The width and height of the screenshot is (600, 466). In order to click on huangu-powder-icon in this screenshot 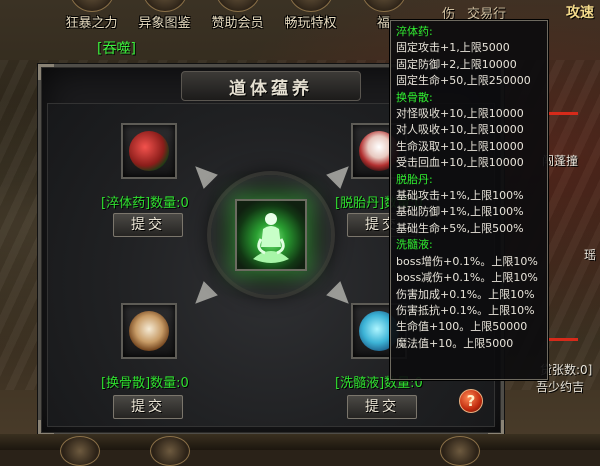, I will do `click(149, 331)`.